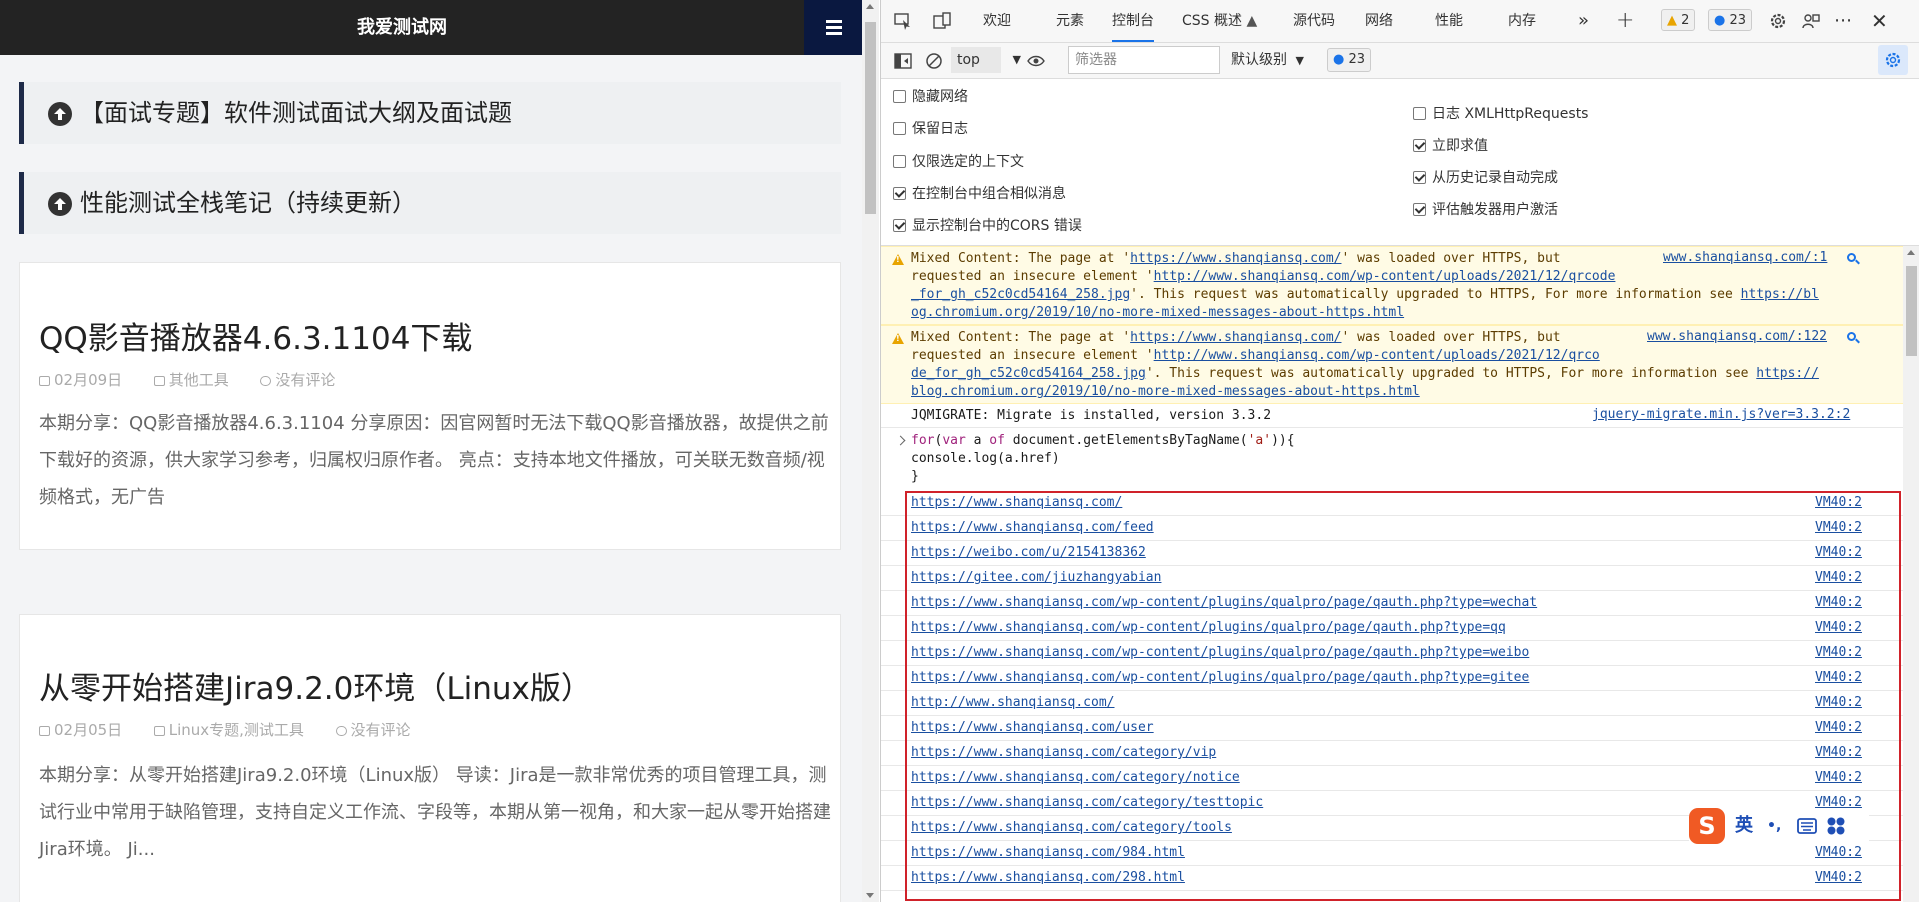 This screenshot has height=902, width=1919. Describe the element at coordinates (1721, 414) in the screenshot. I see `log-source-link: jquery-migrate.min.js?ver=3.3.2:2` at that location.